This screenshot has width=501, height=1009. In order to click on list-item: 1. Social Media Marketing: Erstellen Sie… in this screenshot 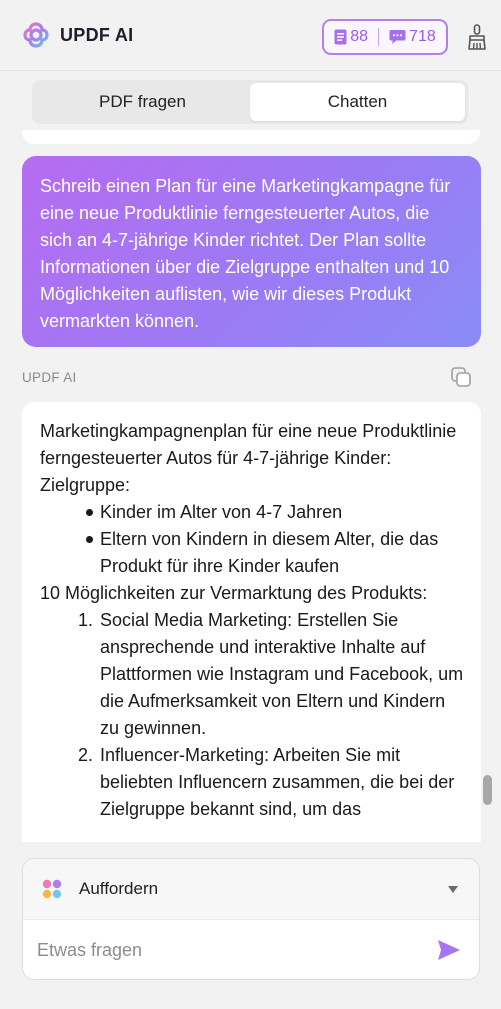, I will do `click(272, 674)`.